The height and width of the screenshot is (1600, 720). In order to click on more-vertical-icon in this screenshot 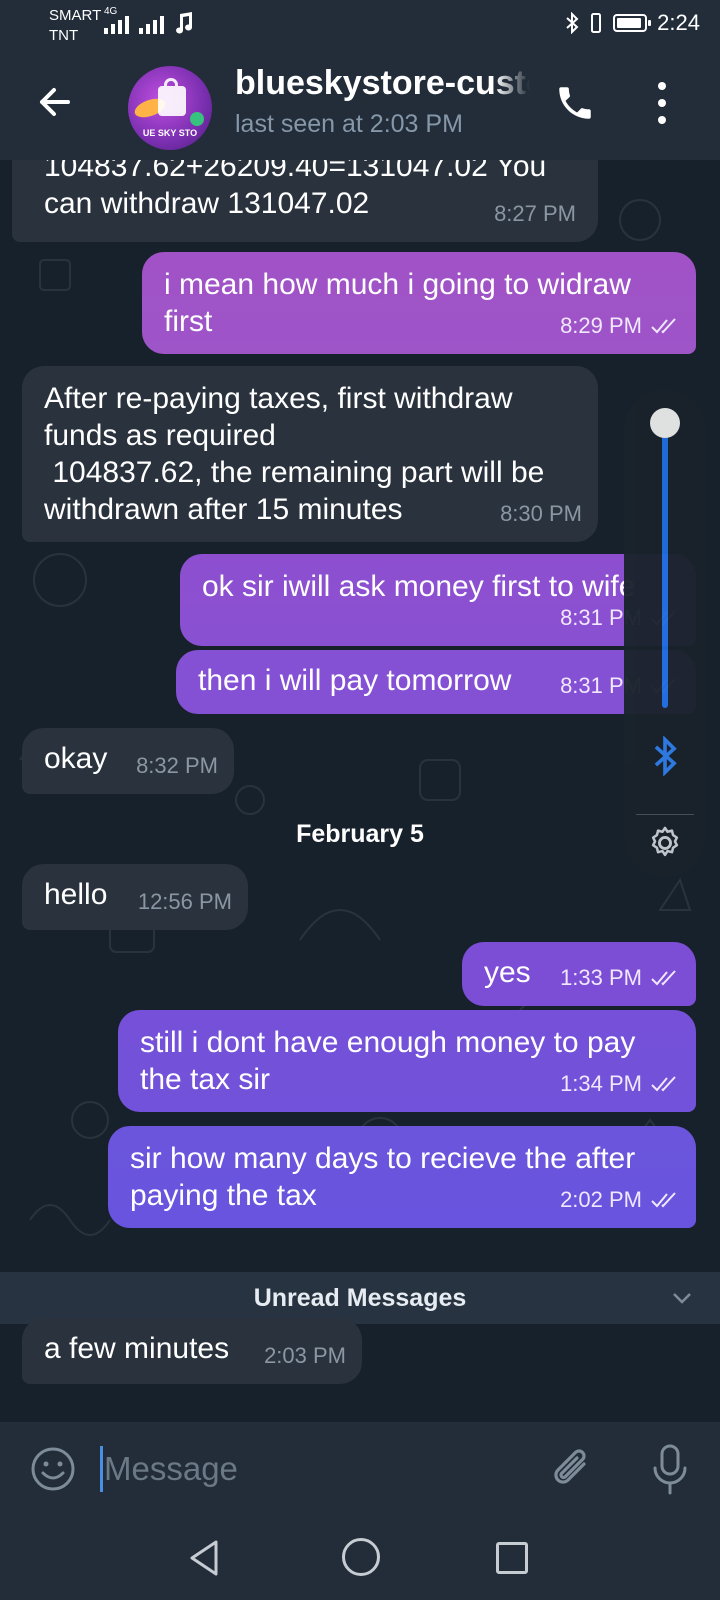, I will do `click(662, 103)`.